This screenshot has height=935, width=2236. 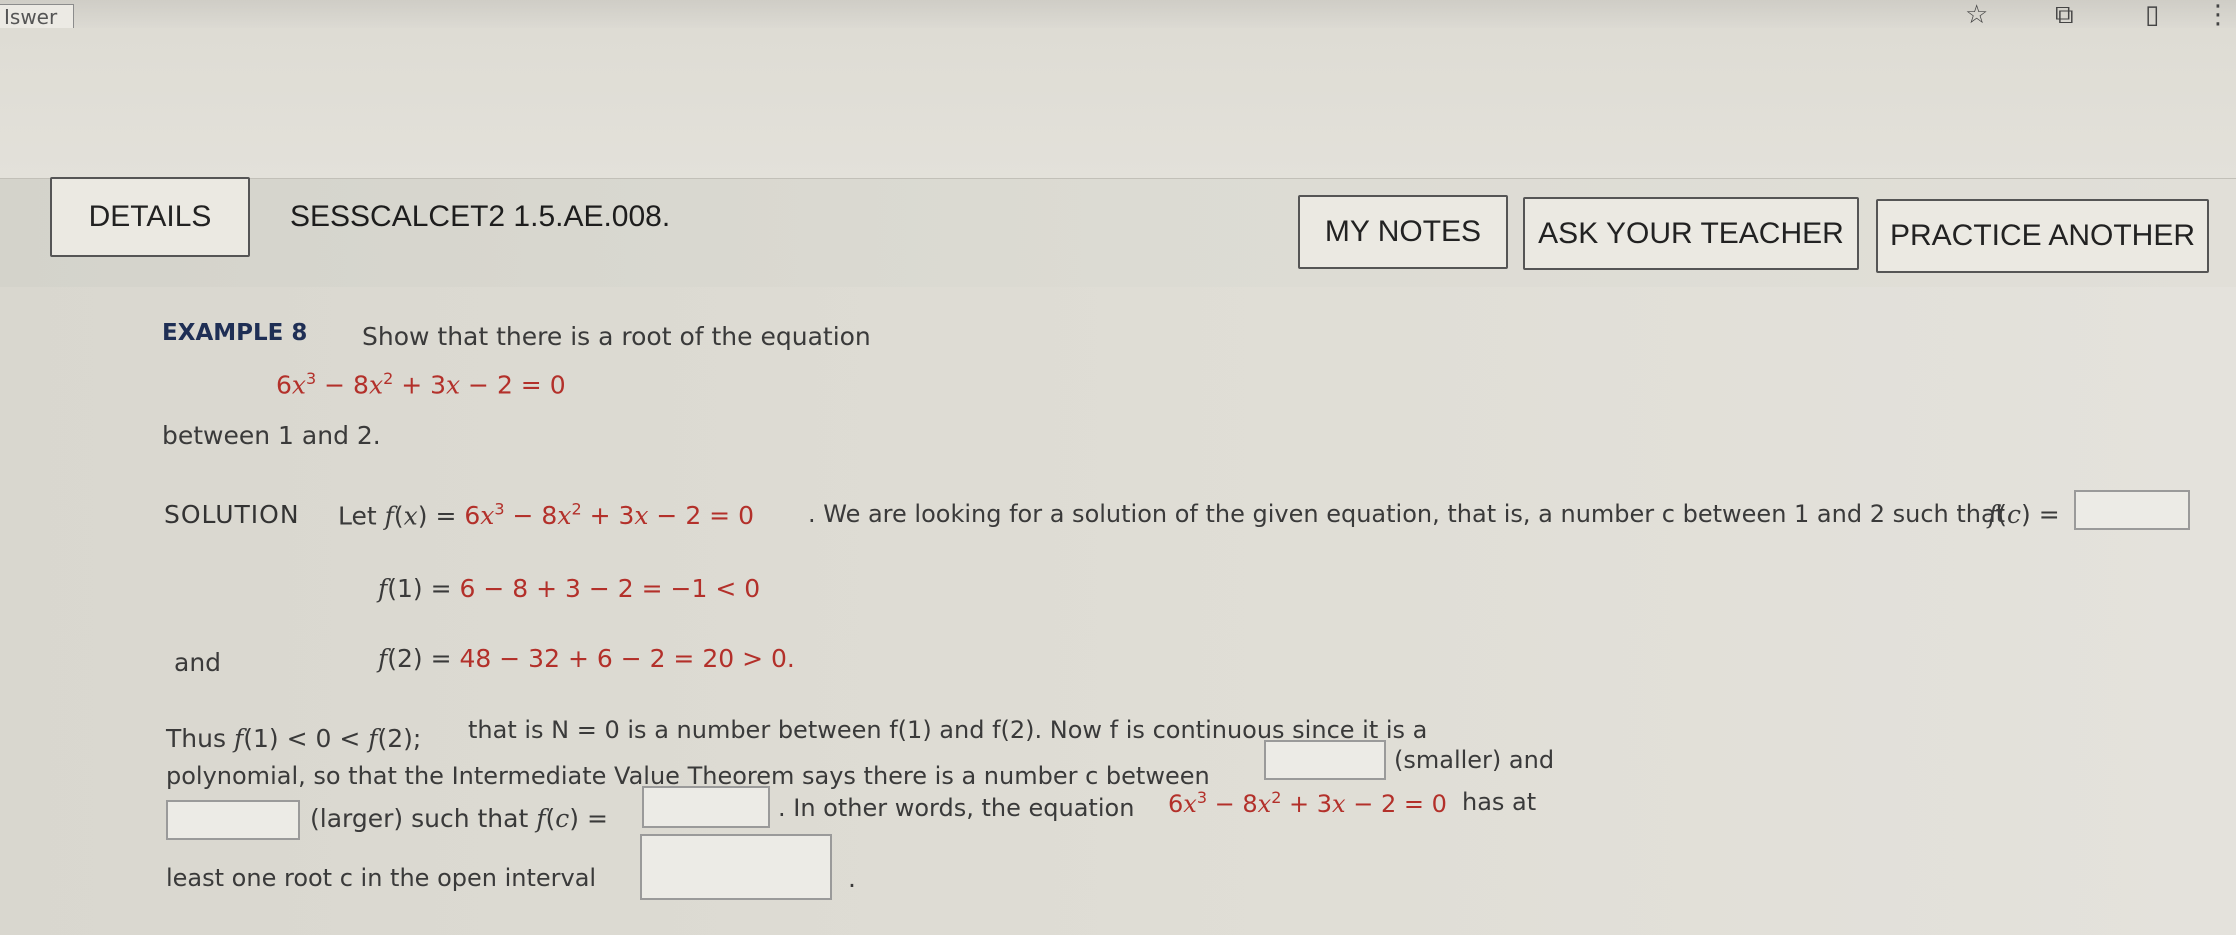 I want to click on solution-let-clause: Let f(x) = 6x3 − 8x2 + 3x − 2 = 0, so click(x=546, y=515).